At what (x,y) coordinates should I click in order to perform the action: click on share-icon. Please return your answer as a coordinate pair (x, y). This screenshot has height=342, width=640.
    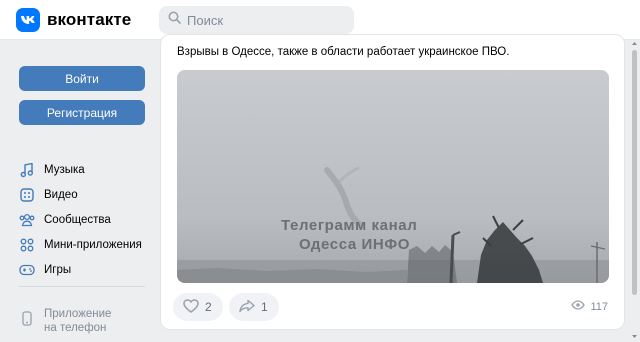
    Looking at the image, I should click on (247, 307).